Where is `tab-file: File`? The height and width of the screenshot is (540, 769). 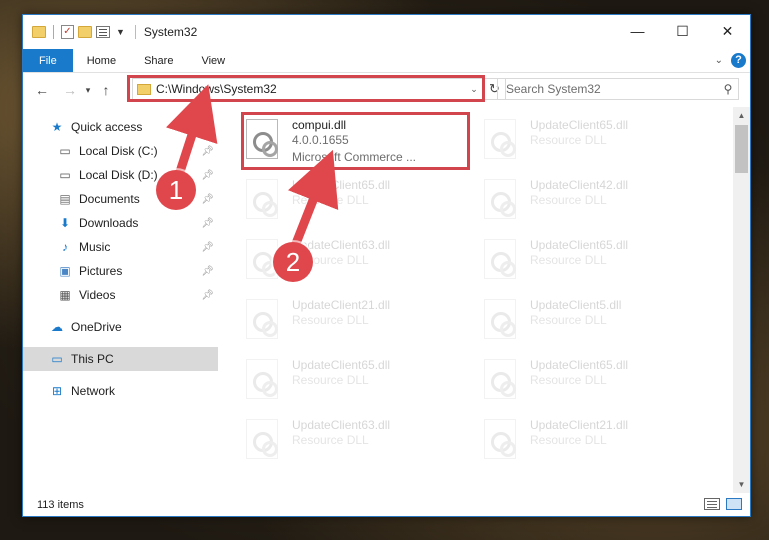
tab-file: File is located at coordinates (48, 60).